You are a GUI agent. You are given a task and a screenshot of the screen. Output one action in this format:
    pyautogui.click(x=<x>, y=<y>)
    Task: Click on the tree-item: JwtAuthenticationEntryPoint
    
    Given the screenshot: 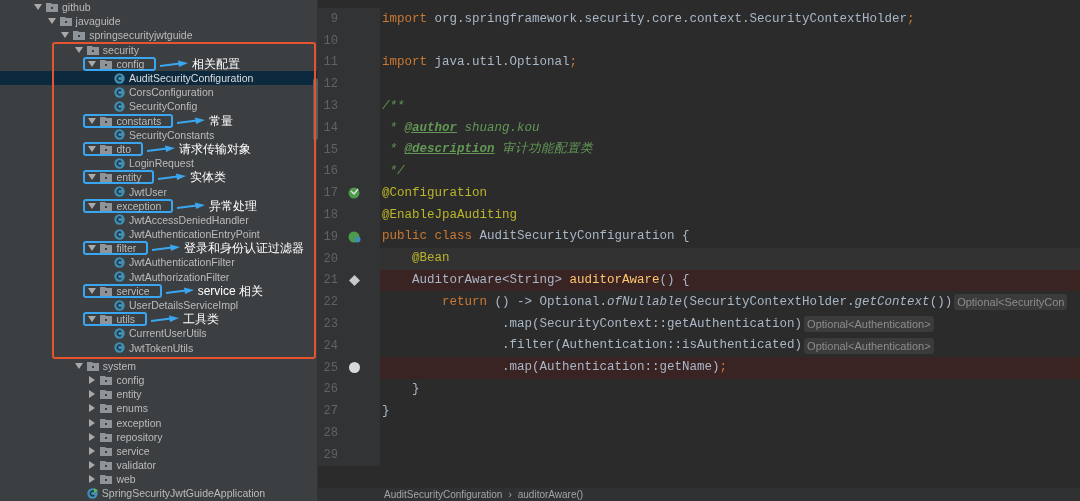 What is the action you would take?
    pyautogui.click(x=181, y=234)
    